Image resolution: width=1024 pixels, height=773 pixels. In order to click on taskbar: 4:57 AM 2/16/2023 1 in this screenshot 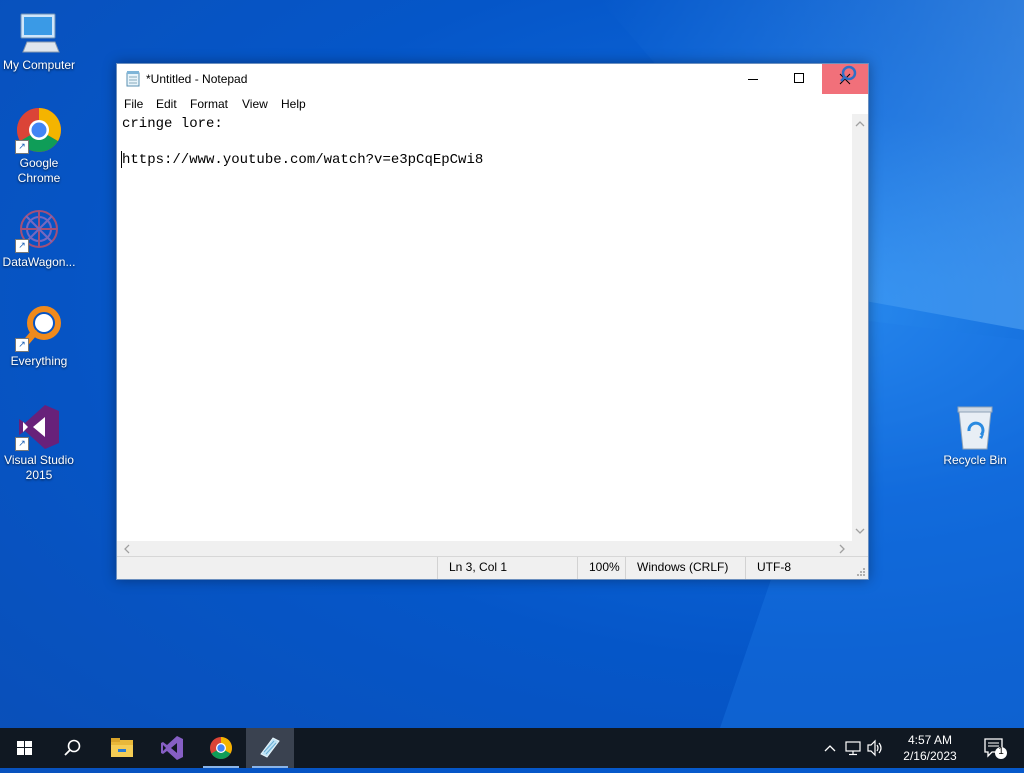, I will do `click(512, 748)`.